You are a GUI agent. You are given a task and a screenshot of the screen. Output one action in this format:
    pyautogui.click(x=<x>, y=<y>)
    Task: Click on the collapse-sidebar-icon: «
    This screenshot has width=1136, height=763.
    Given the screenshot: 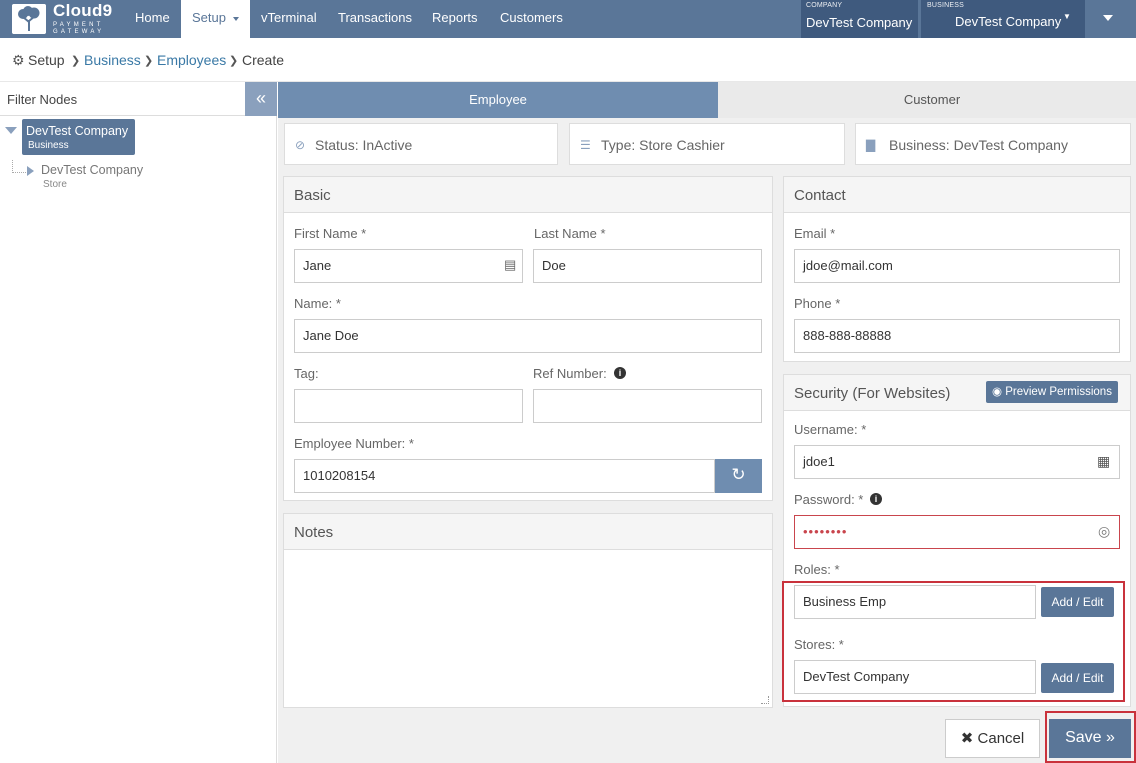 What is the action you would take?
    pyautogui.click(x=261, y=99)
    